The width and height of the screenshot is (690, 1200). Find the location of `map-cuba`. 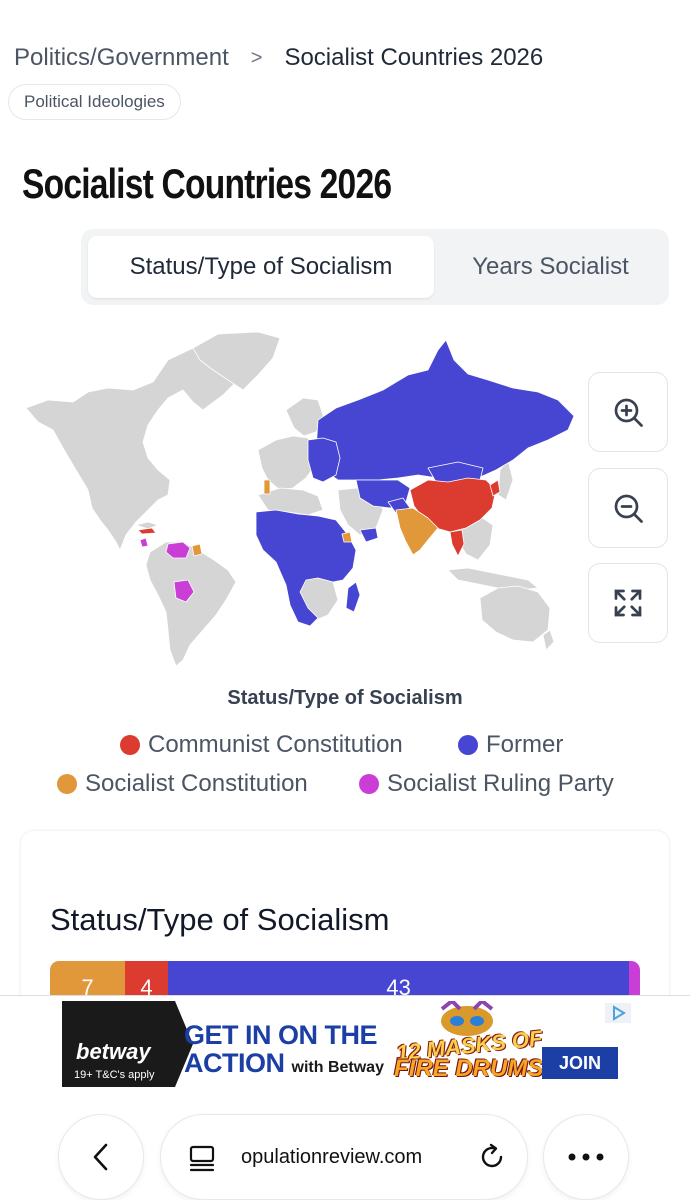

map-cuba is located at coordinates (147, 525).